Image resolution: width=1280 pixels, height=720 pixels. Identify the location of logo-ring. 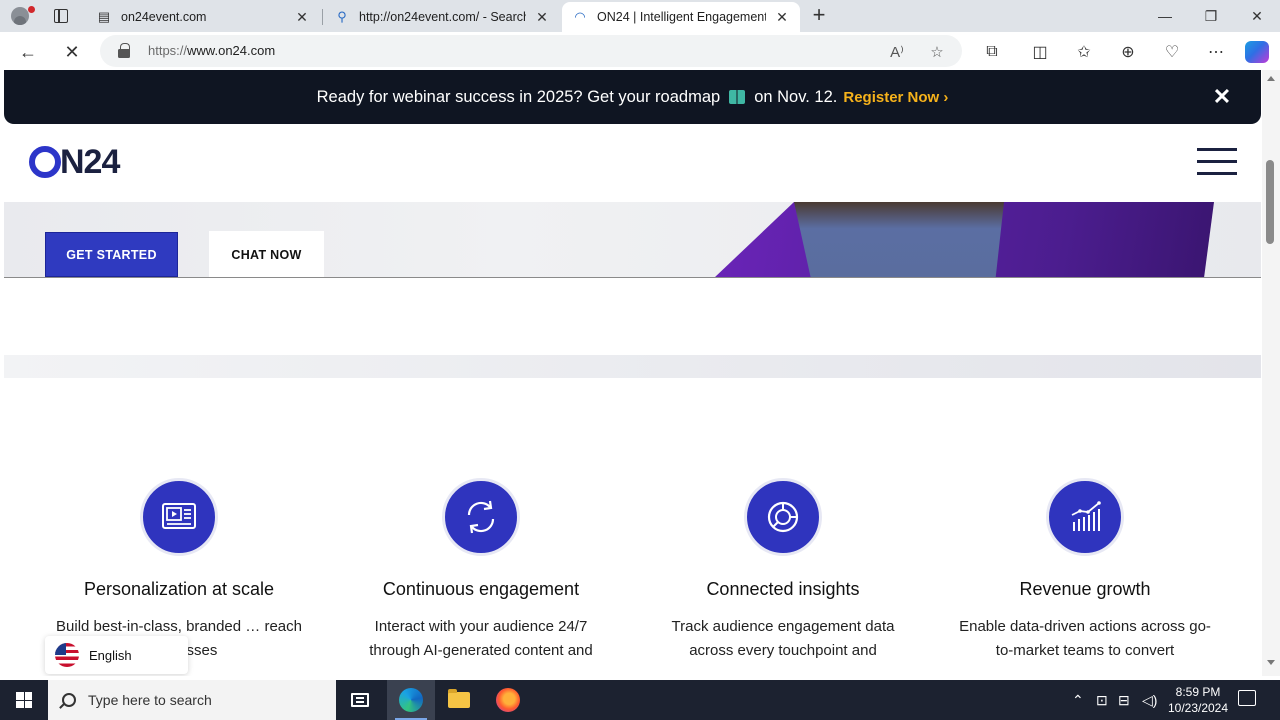
(45, 162).